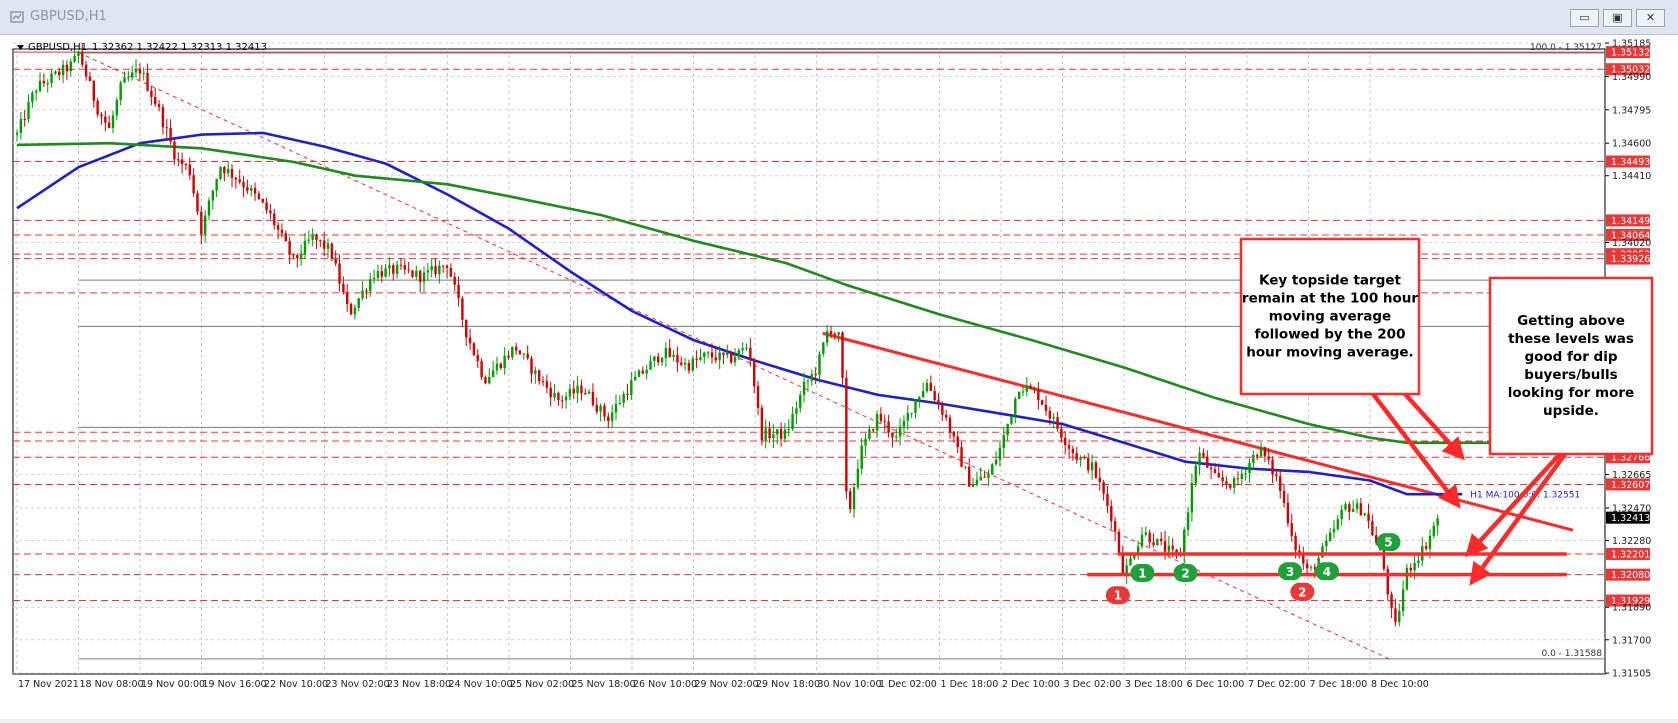 The width and height of the screenshot is (1678, 723). Describe the element at coordinates (179, 47) in the screenshot. I see `chart-ohlc: 1.32362 1.32422 1.32313 1.32413` at that location.